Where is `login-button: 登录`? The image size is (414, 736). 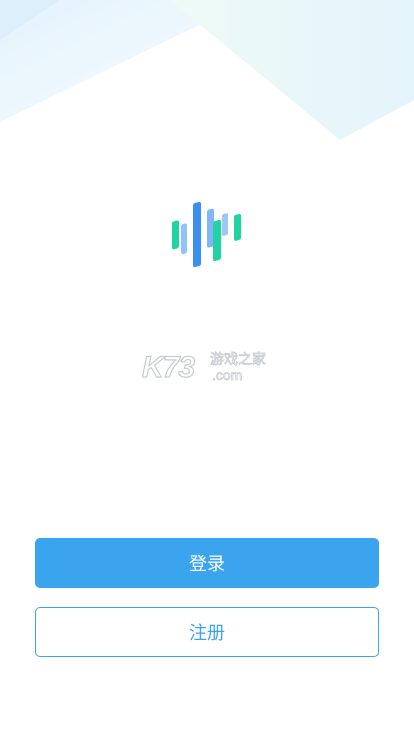
login-button: 登录 is located at coordinates (207, 563).